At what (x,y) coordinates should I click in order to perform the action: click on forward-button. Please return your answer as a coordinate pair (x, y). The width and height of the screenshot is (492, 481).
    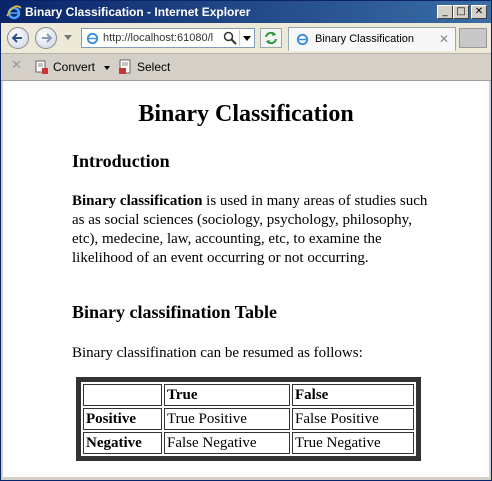
    Looking at the image, I should click on (46, 38).